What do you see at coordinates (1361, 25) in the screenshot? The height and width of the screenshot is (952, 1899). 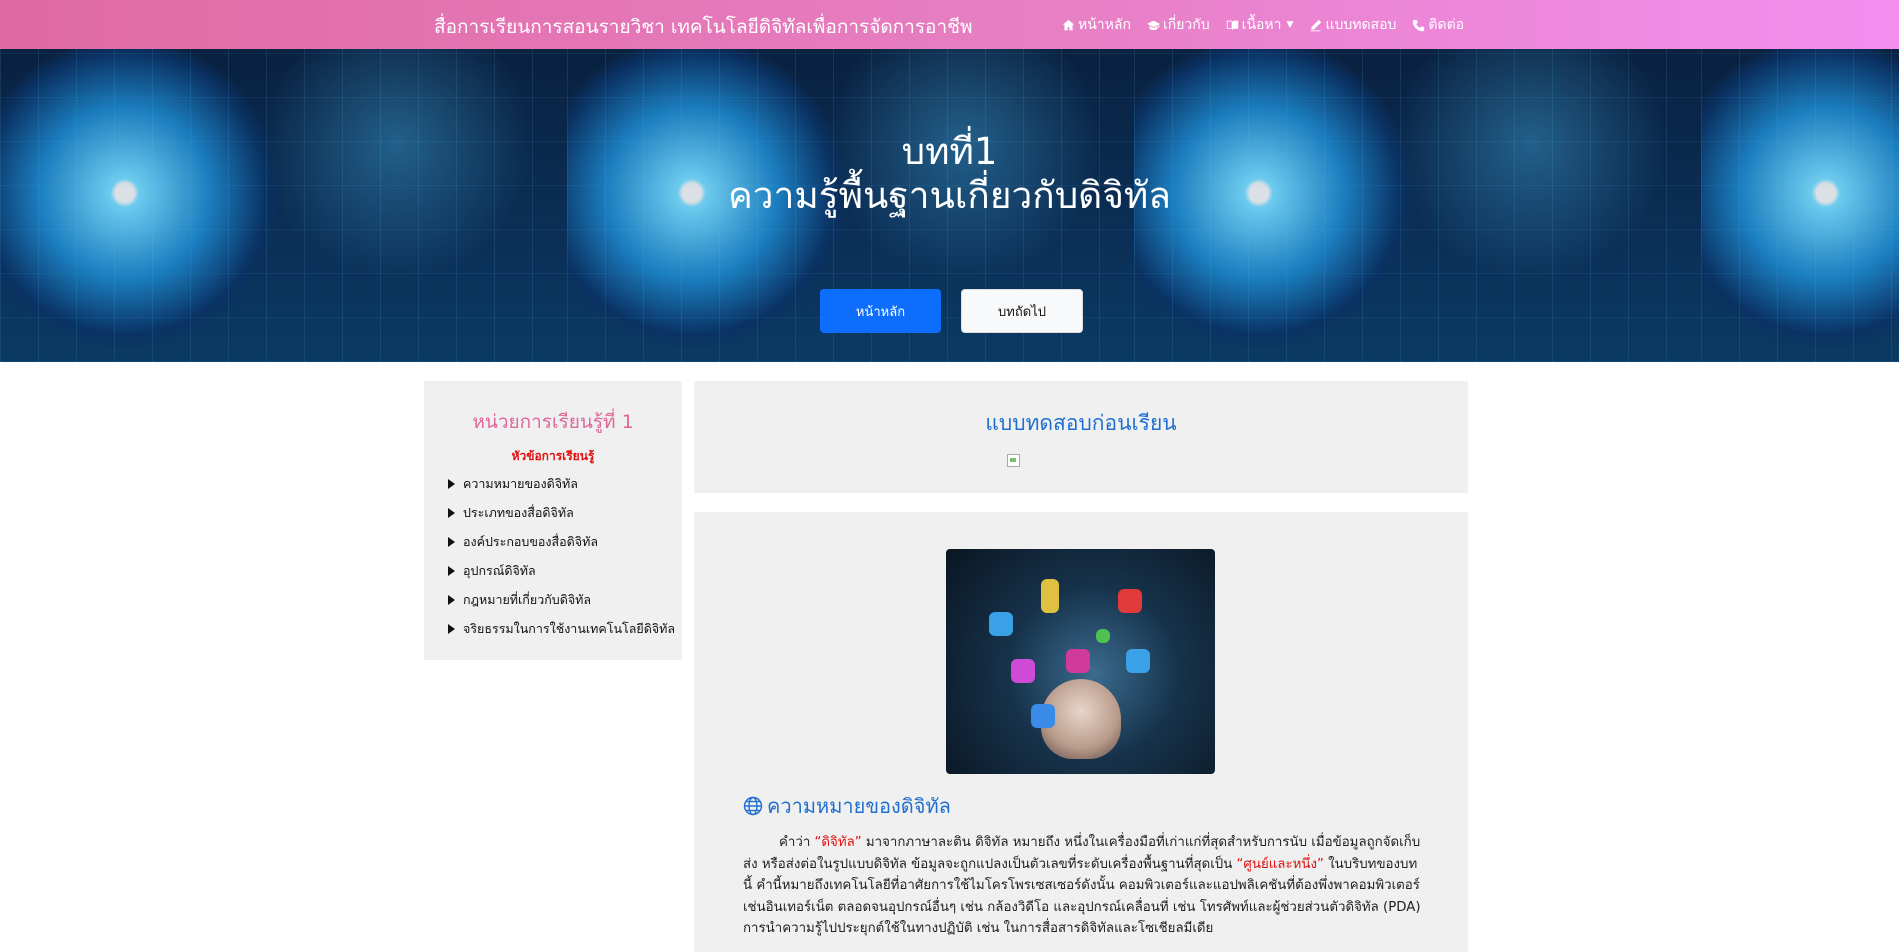 I see `nav-item-label: แบบทดสอบ` at bounding box center [1361, 25].